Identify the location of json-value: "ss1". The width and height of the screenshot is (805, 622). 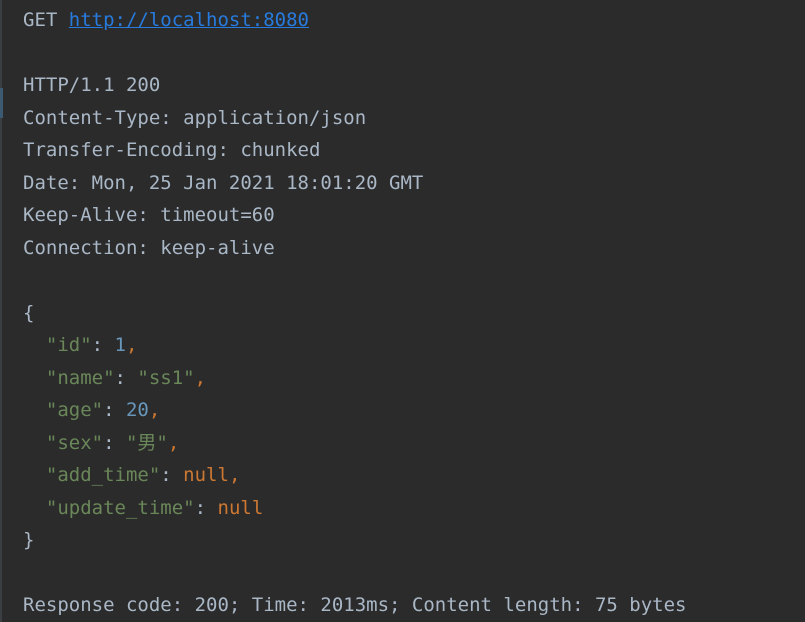
(166, 377).